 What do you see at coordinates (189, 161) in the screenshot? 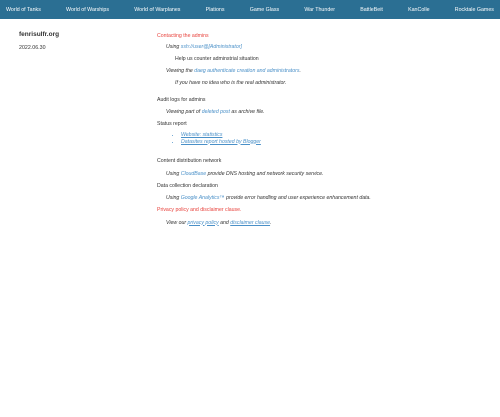
I see `cdn-heading: Content distribution network` at bounding box center [189, 161].